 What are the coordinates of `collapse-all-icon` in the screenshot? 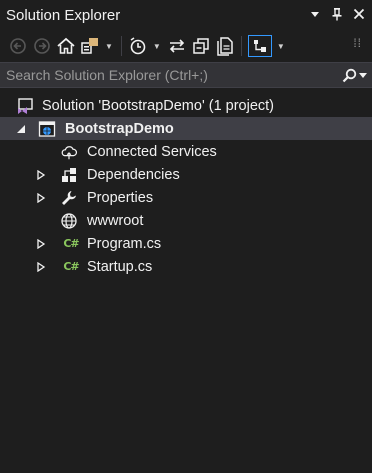 It's located at (201, 46).